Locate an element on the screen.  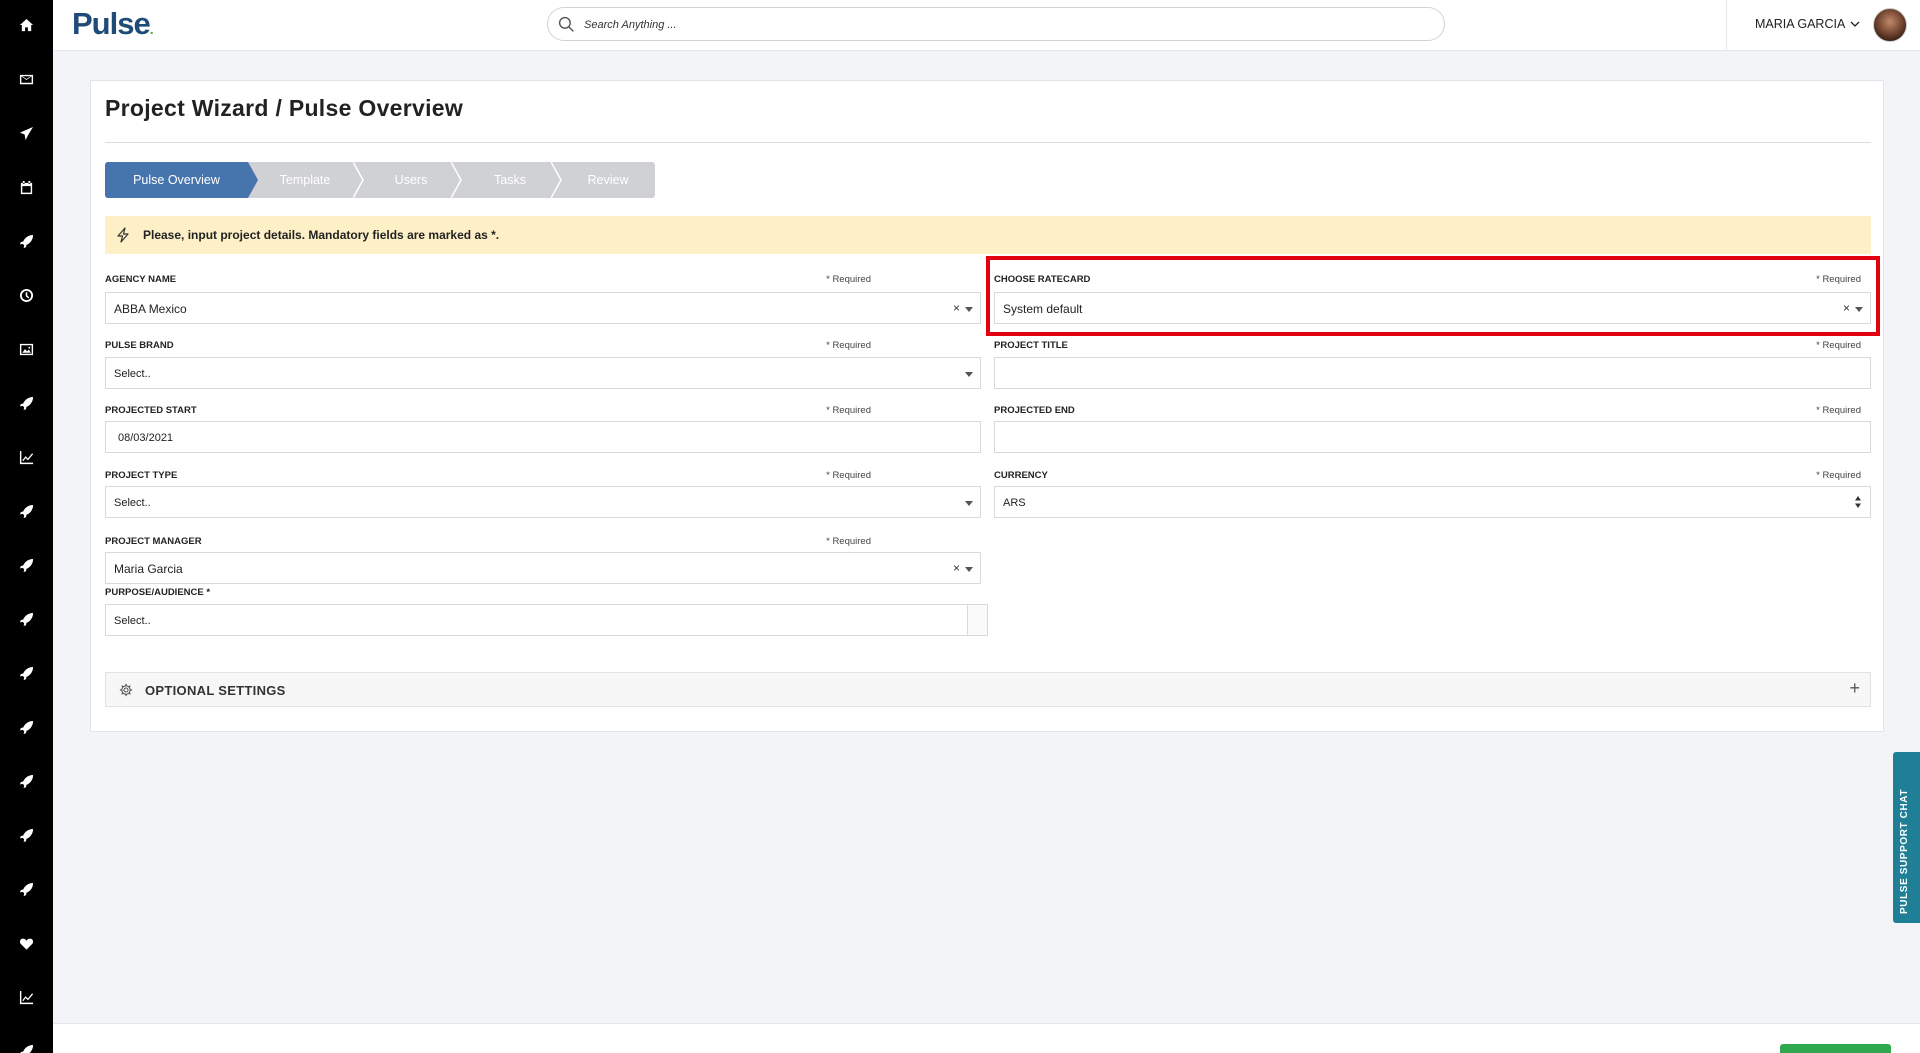
sidebar-item-favorites is located at coordinates (26, 943).